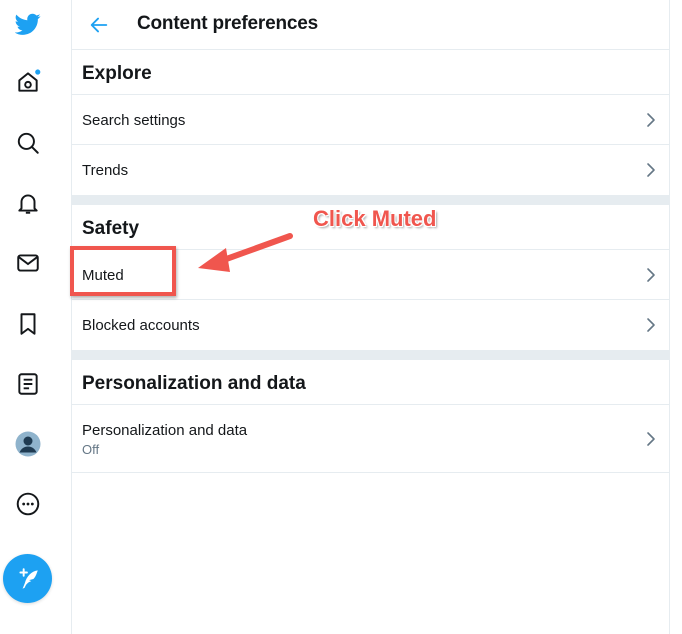 This screenshot has width=682, height=634. Describe the element at coordinates (165, 430) in the screenshot. I see `row-label: Personalization and data` at that location.